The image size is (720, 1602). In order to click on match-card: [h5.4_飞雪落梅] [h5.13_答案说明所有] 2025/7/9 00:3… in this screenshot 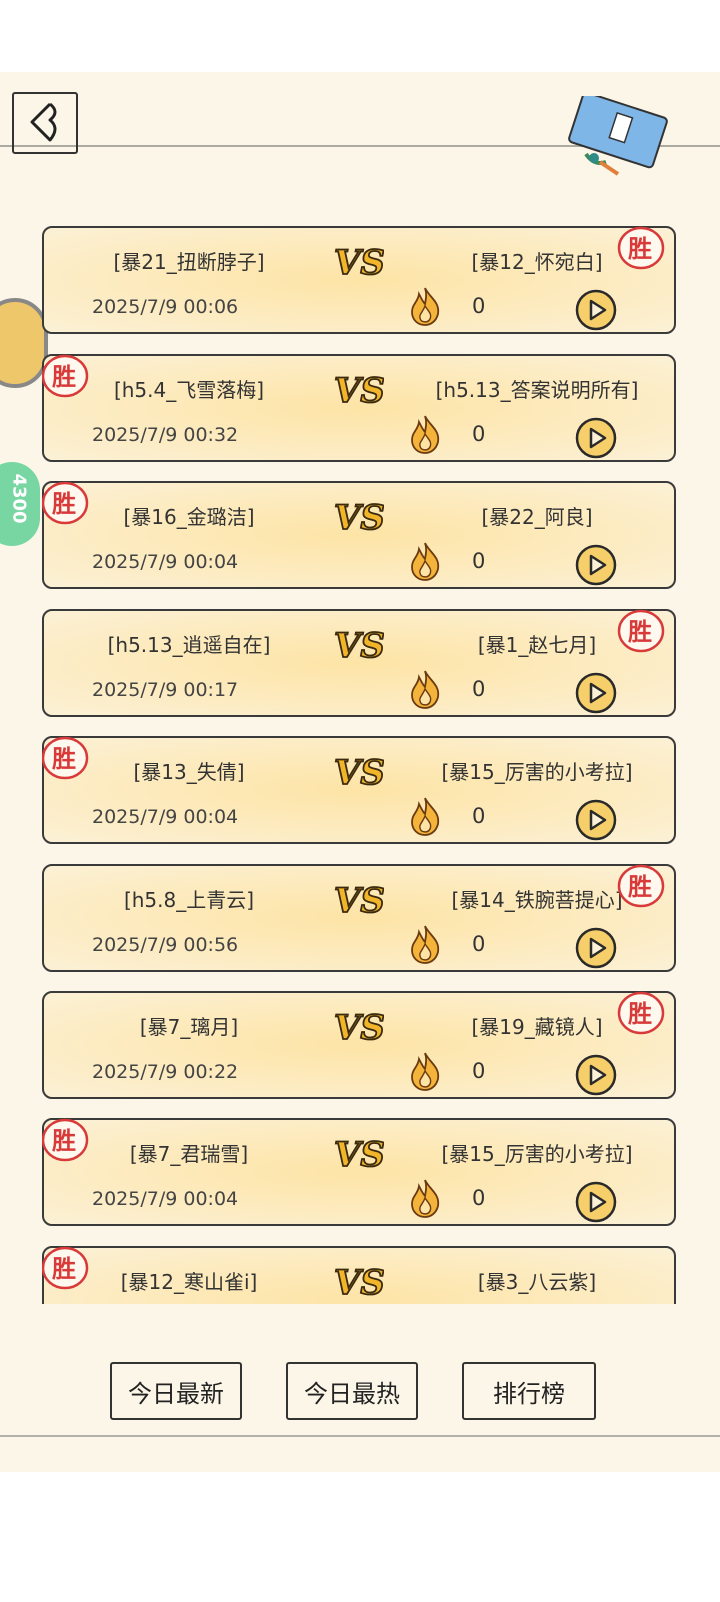, I will do `click(359, 408)`.